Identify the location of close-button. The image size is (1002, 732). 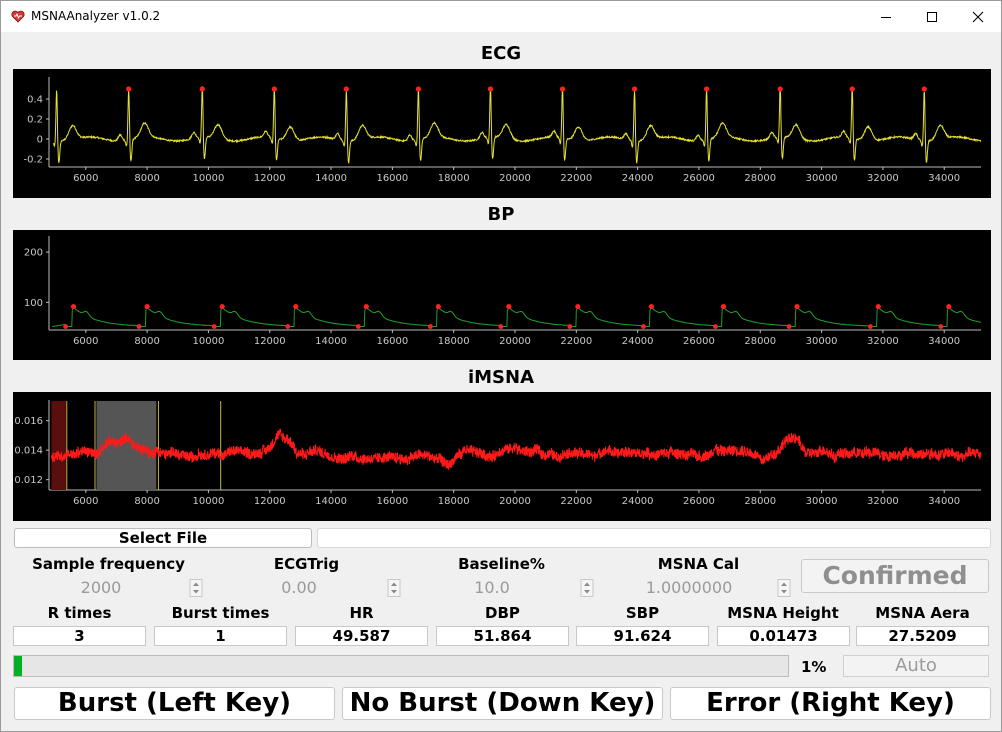
(978, 16).